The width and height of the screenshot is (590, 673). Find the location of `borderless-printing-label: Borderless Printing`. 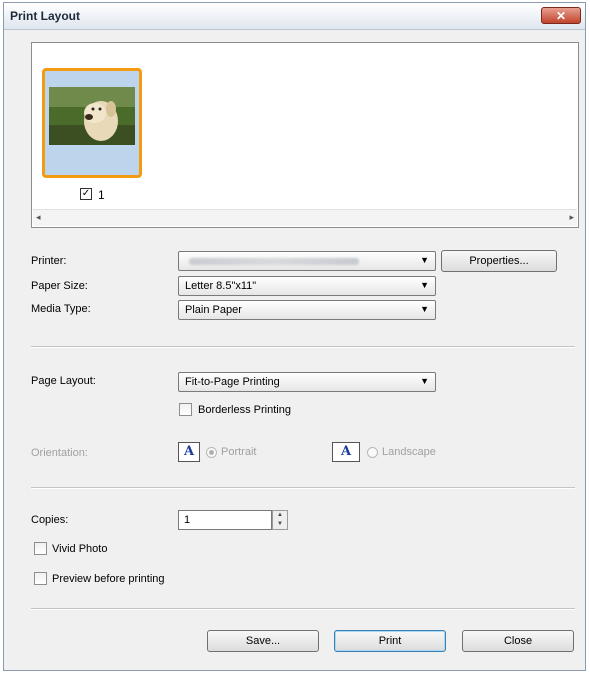

borderless-printing-label: Borderless Printing is located at coordinates (244, 410).